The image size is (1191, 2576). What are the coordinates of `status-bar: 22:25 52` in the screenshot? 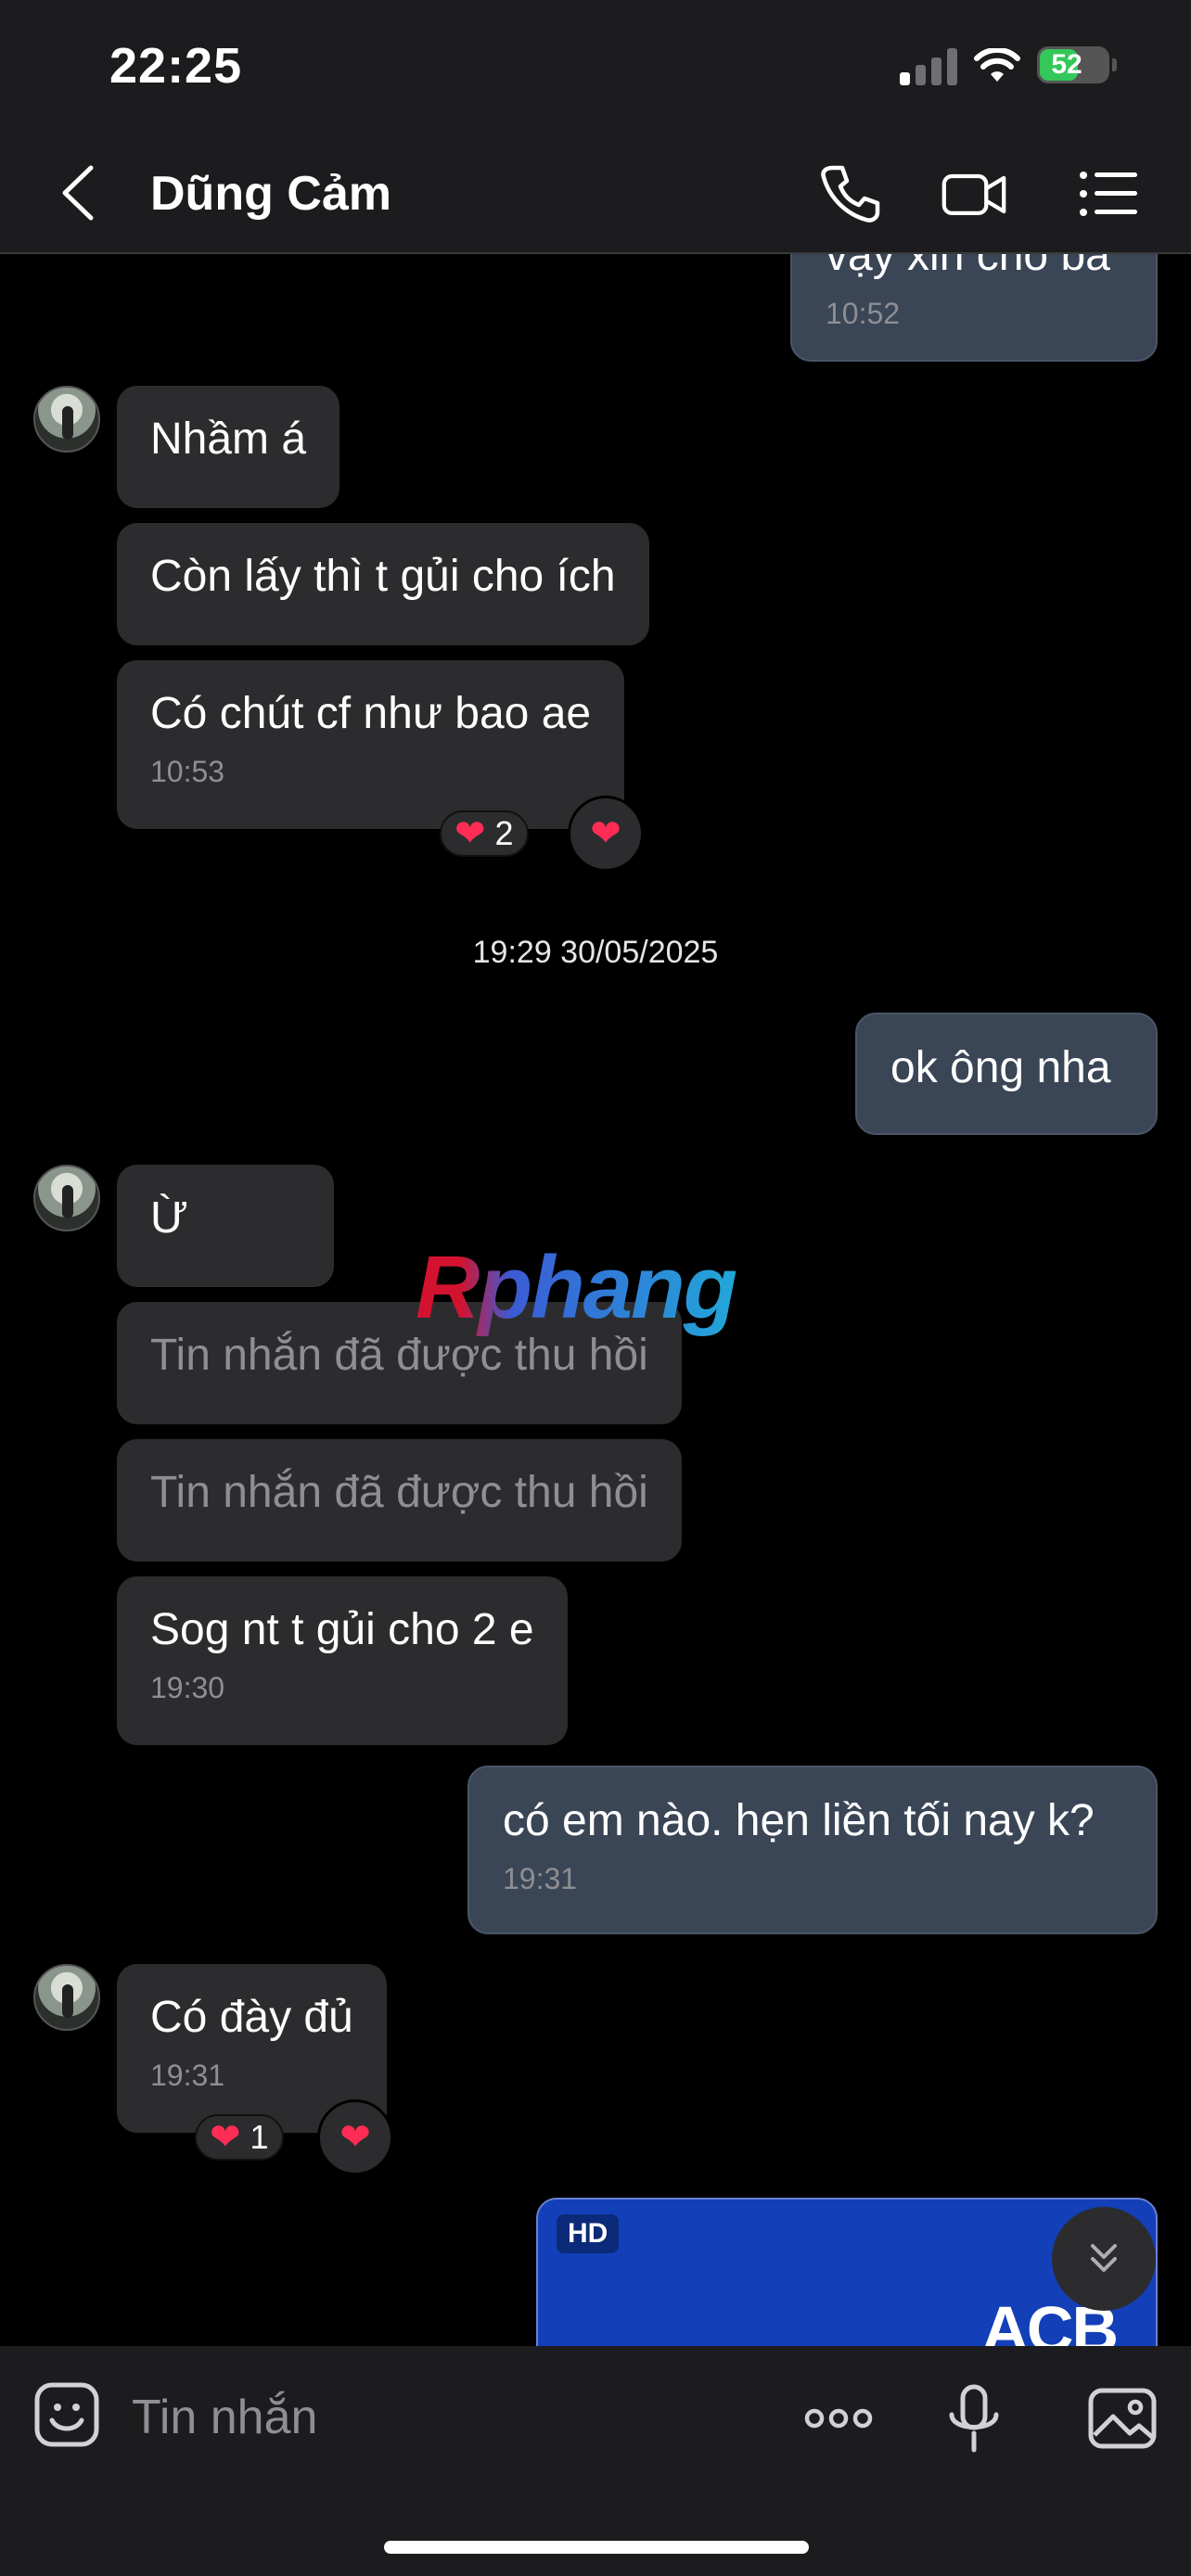 It's located at (595, 67).